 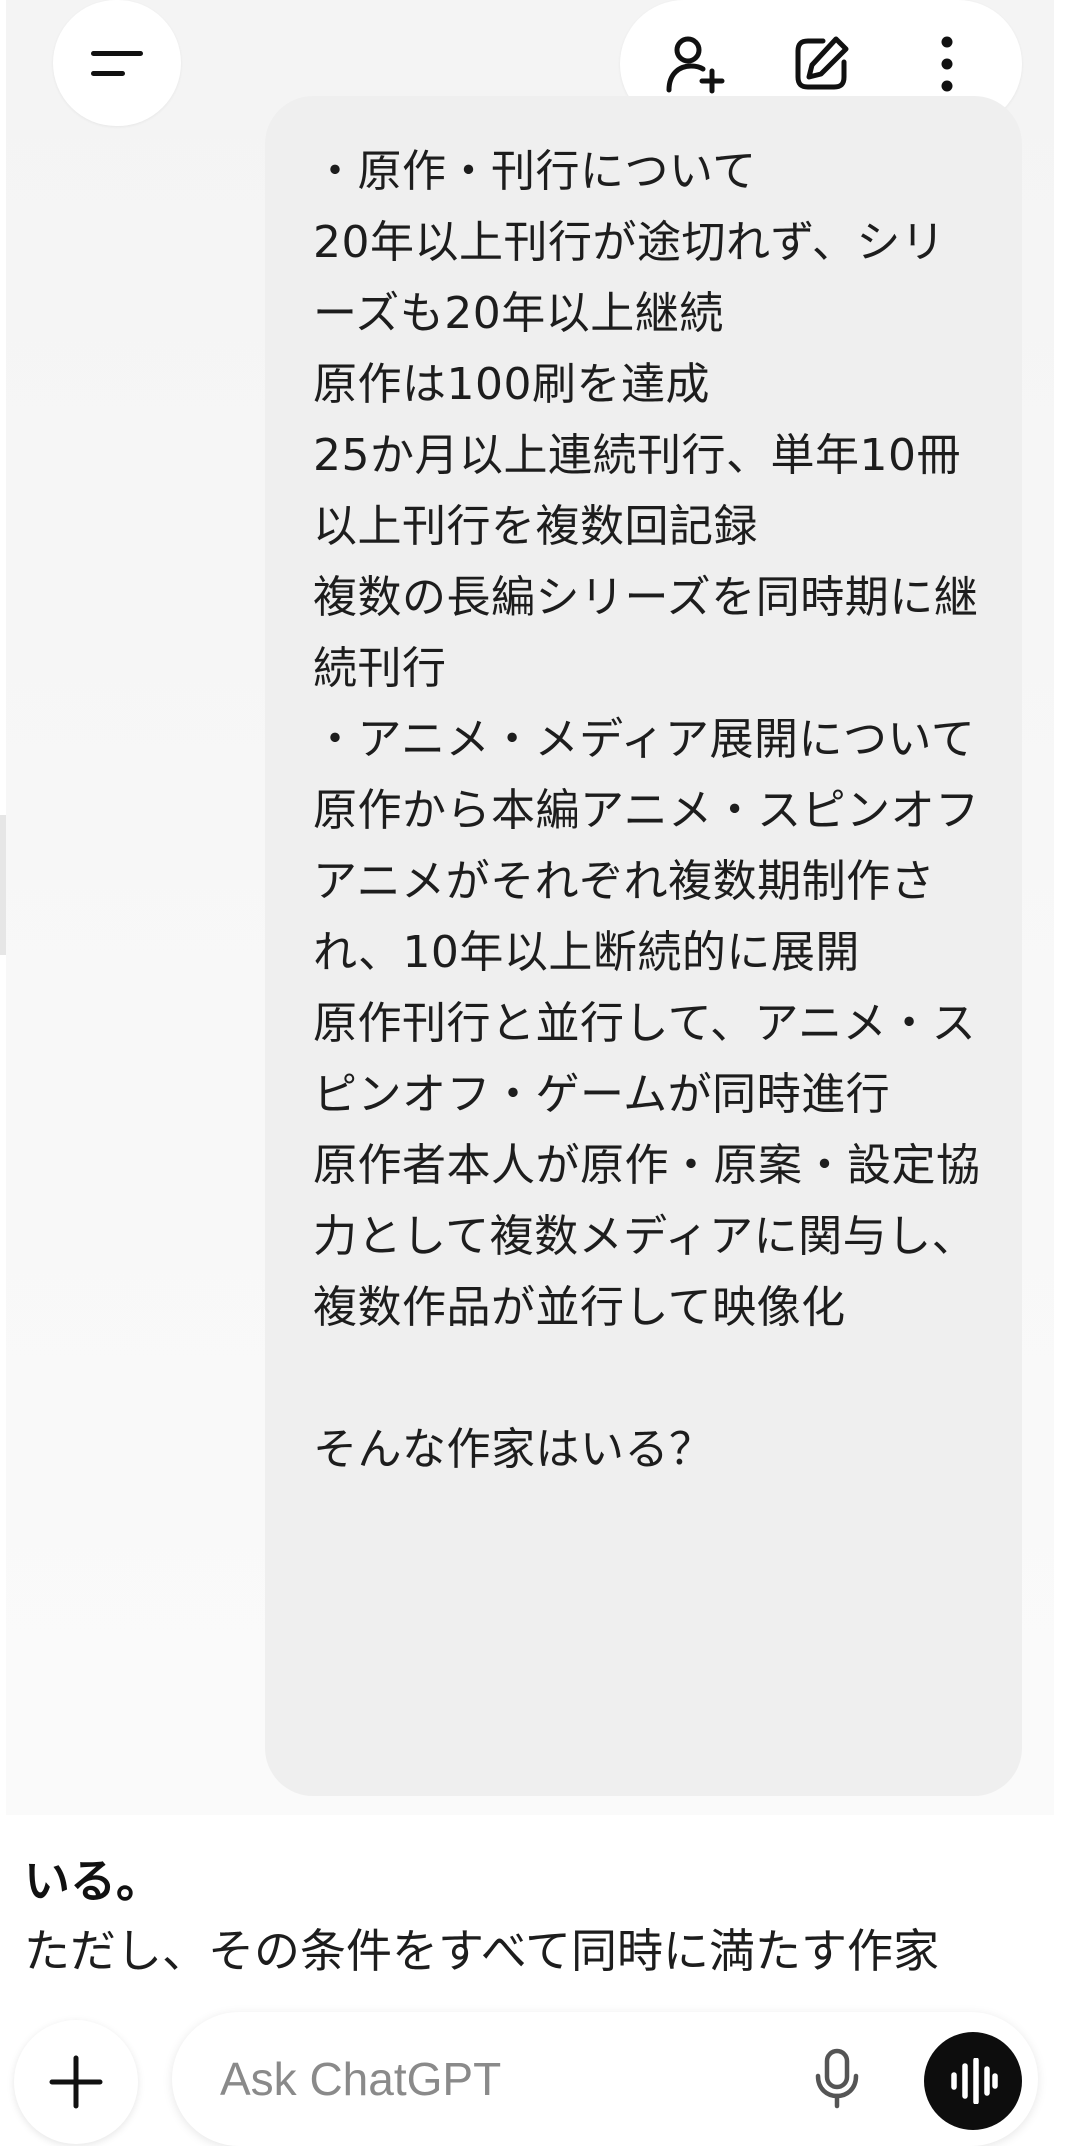 I want to click on add-person-icon, so click(x=695, y=65).